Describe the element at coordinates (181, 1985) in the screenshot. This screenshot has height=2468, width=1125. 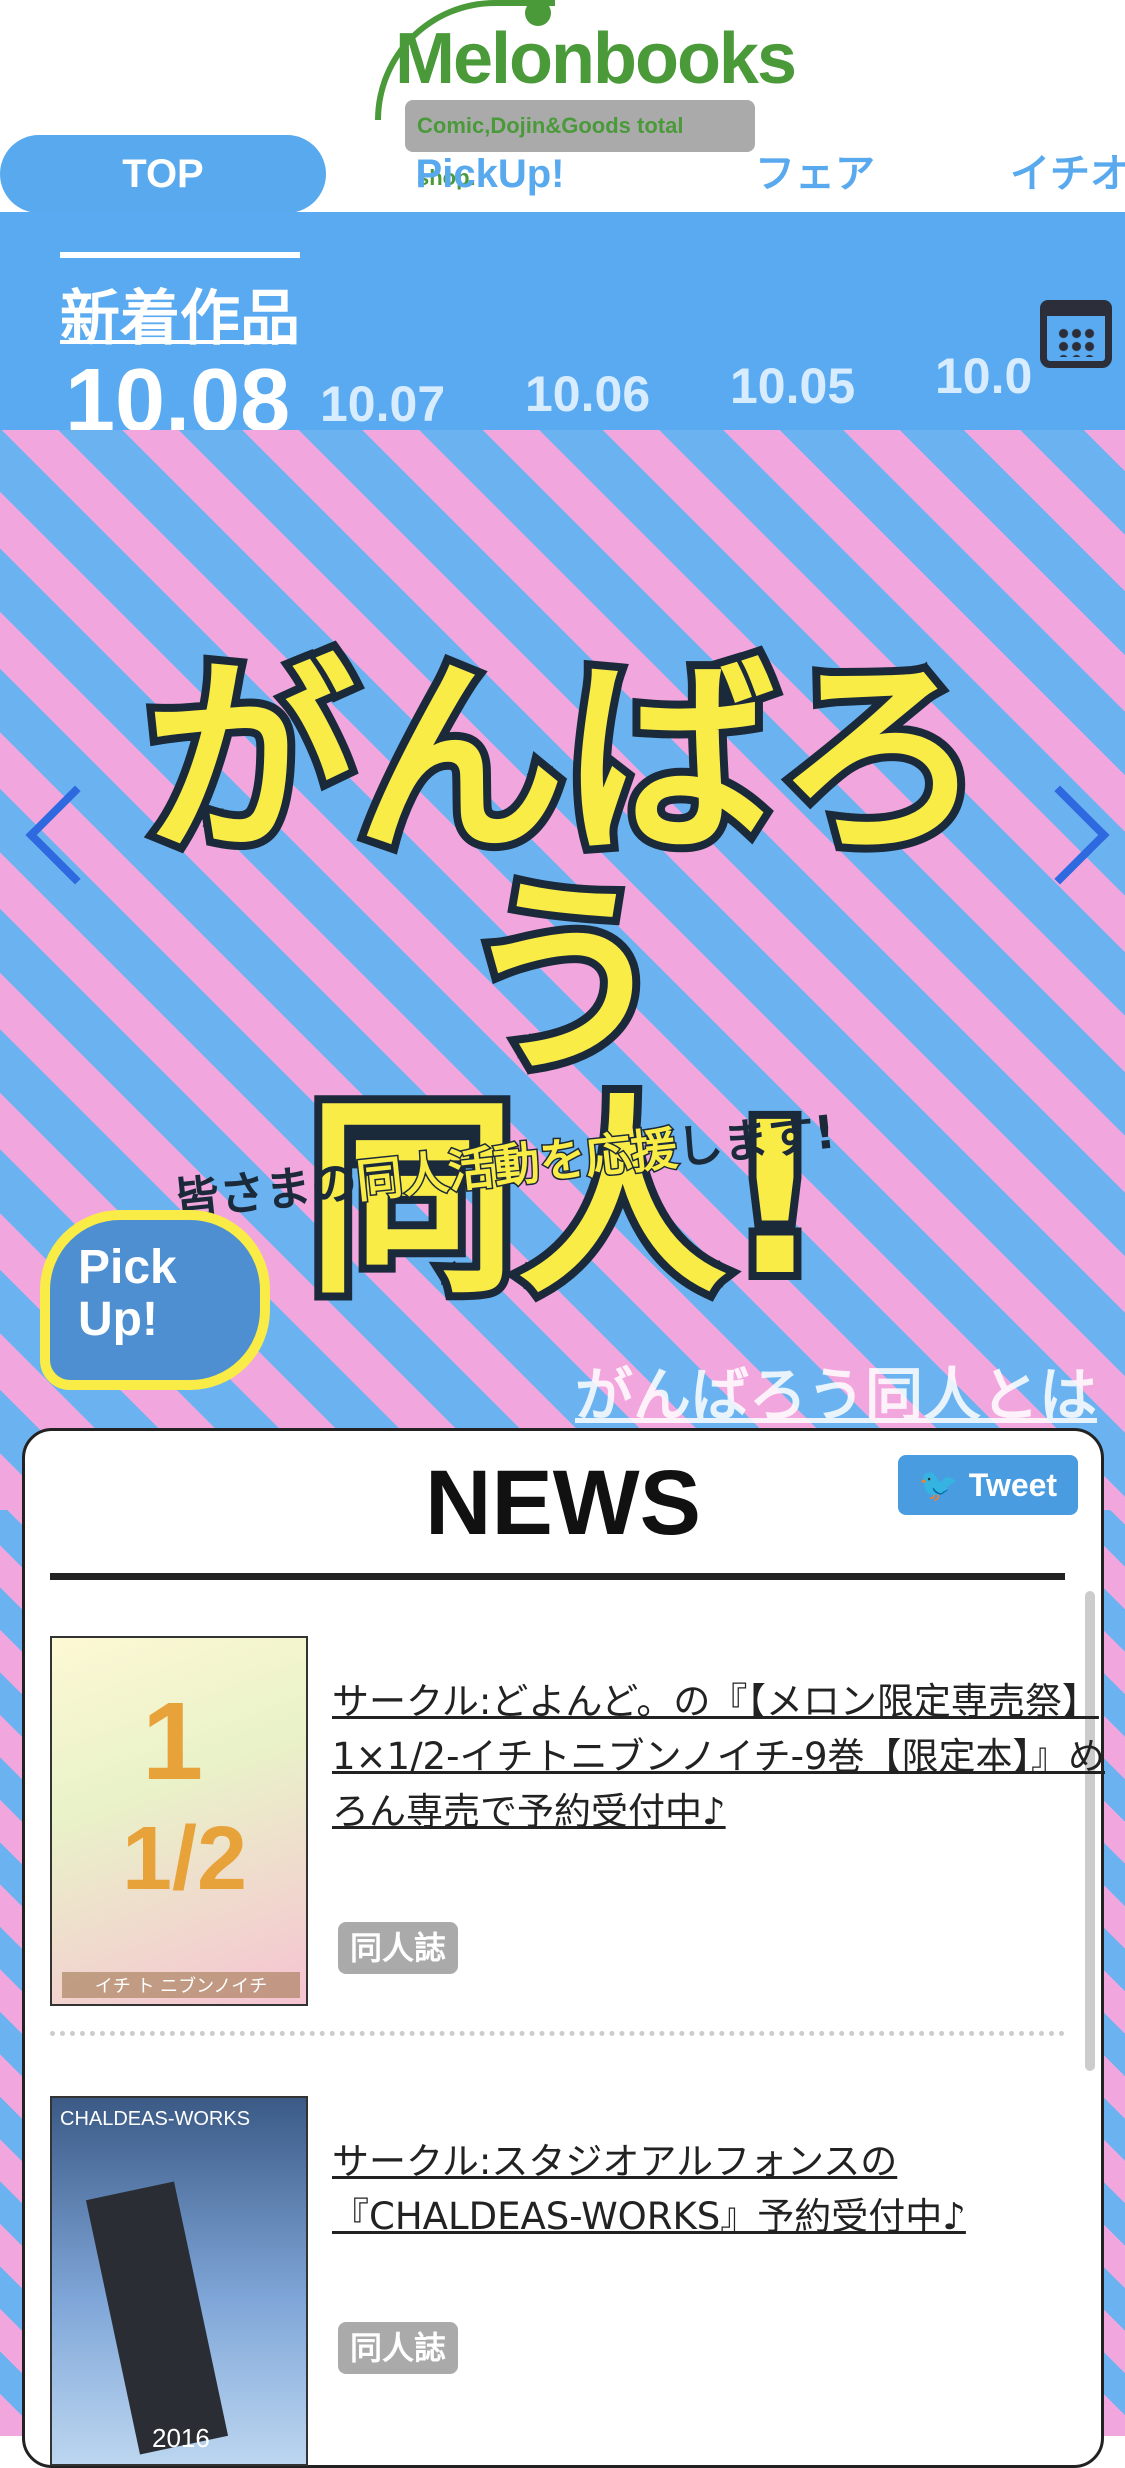
I see `thumb-caption: イチ ト ニブンノイチ` at that location.